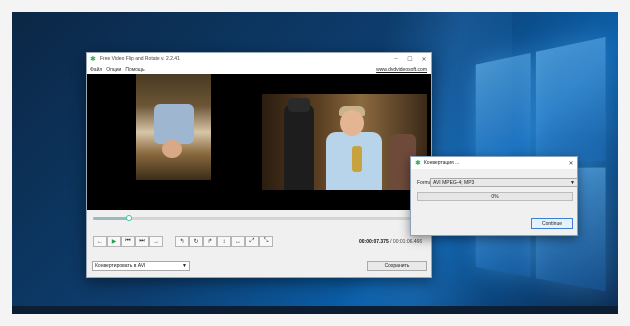  I want to click on dialog-title-bar: ✱ Конвертация ... ✕, so click(494, 163).